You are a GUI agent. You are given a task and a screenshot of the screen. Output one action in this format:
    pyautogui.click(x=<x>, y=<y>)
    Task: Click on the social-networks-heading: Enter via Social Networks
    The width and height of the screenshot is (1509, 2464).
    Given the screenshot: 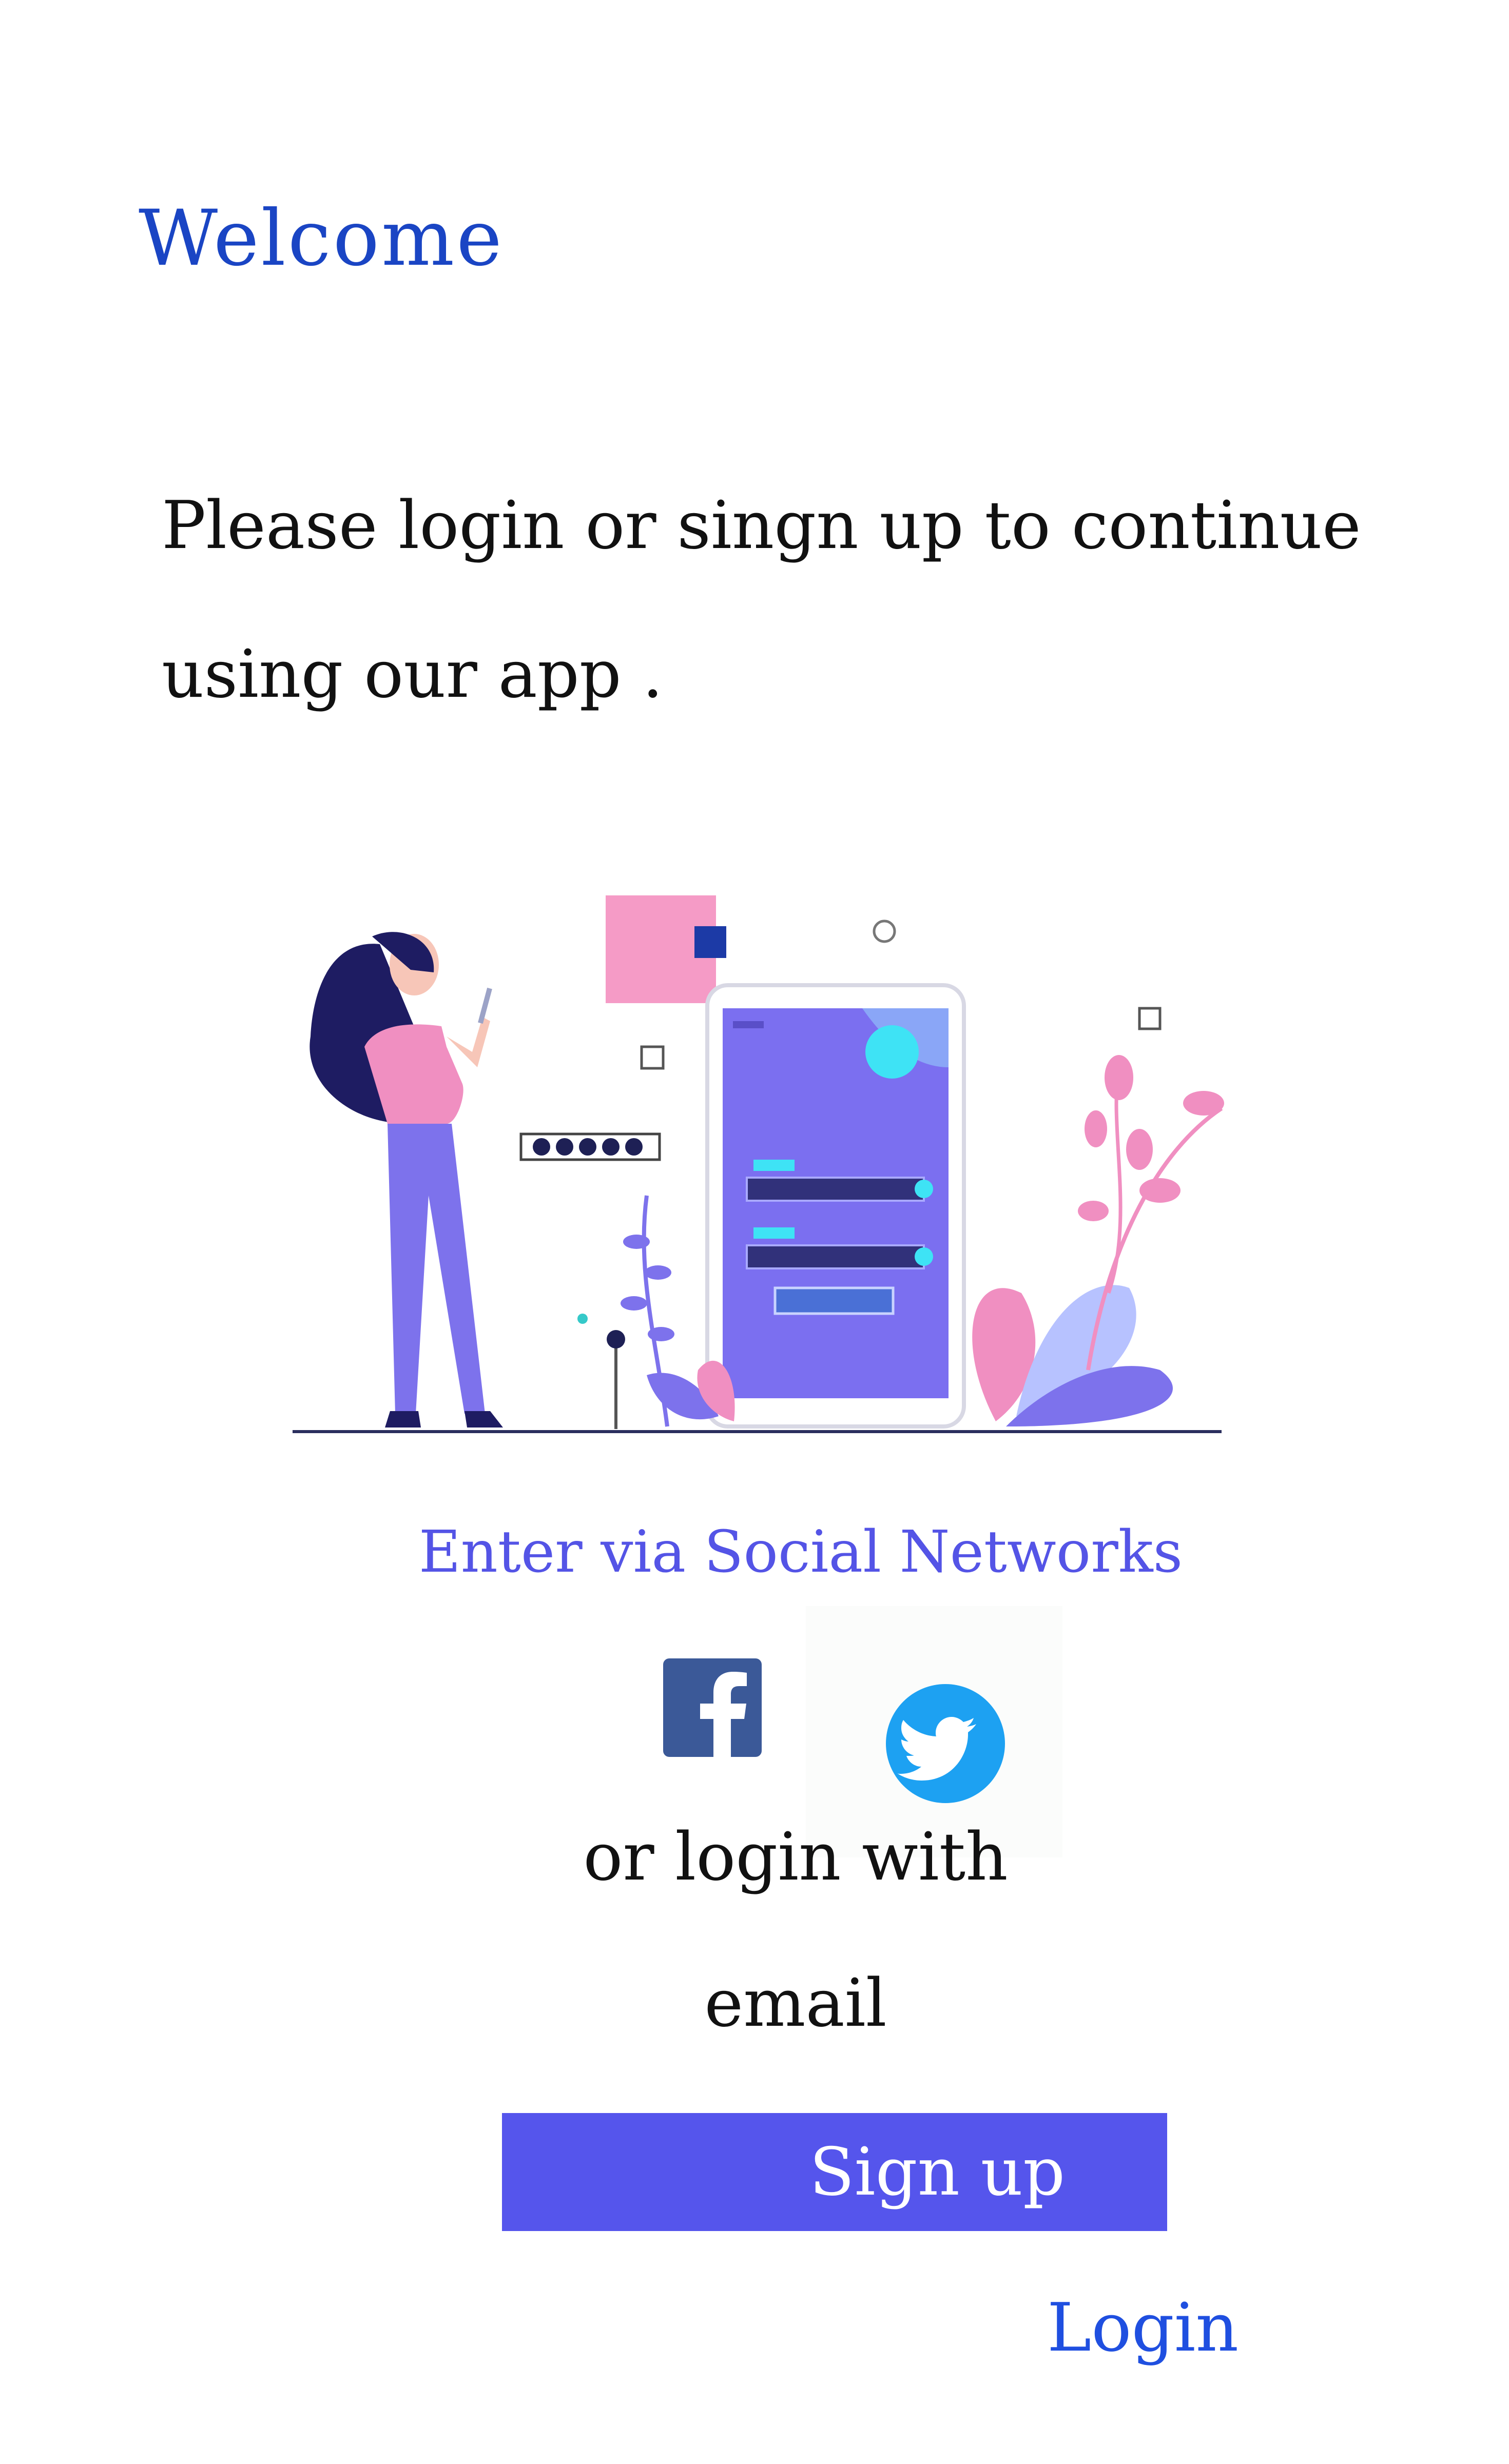 What is the action you would take?
    pyautogui.click(x=801, y=1552)
    